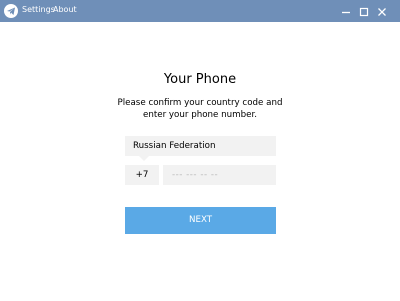  Describe the element at coordinates (364, 11) in the screenshot. I see `maximize-icon` at that location.